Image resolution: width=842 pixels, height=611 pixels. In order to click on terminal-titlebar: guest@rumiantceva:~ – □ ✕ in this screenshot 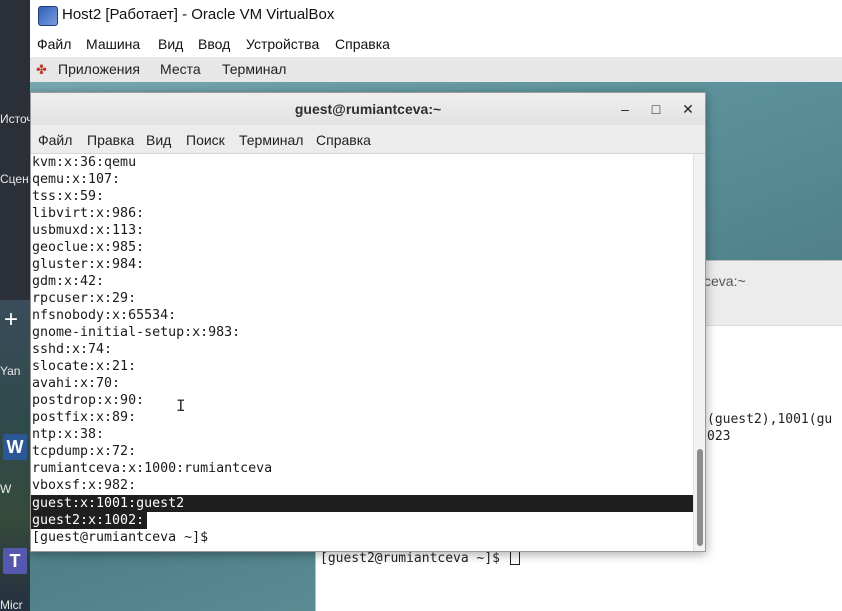, I will do `click(368, 109)`.